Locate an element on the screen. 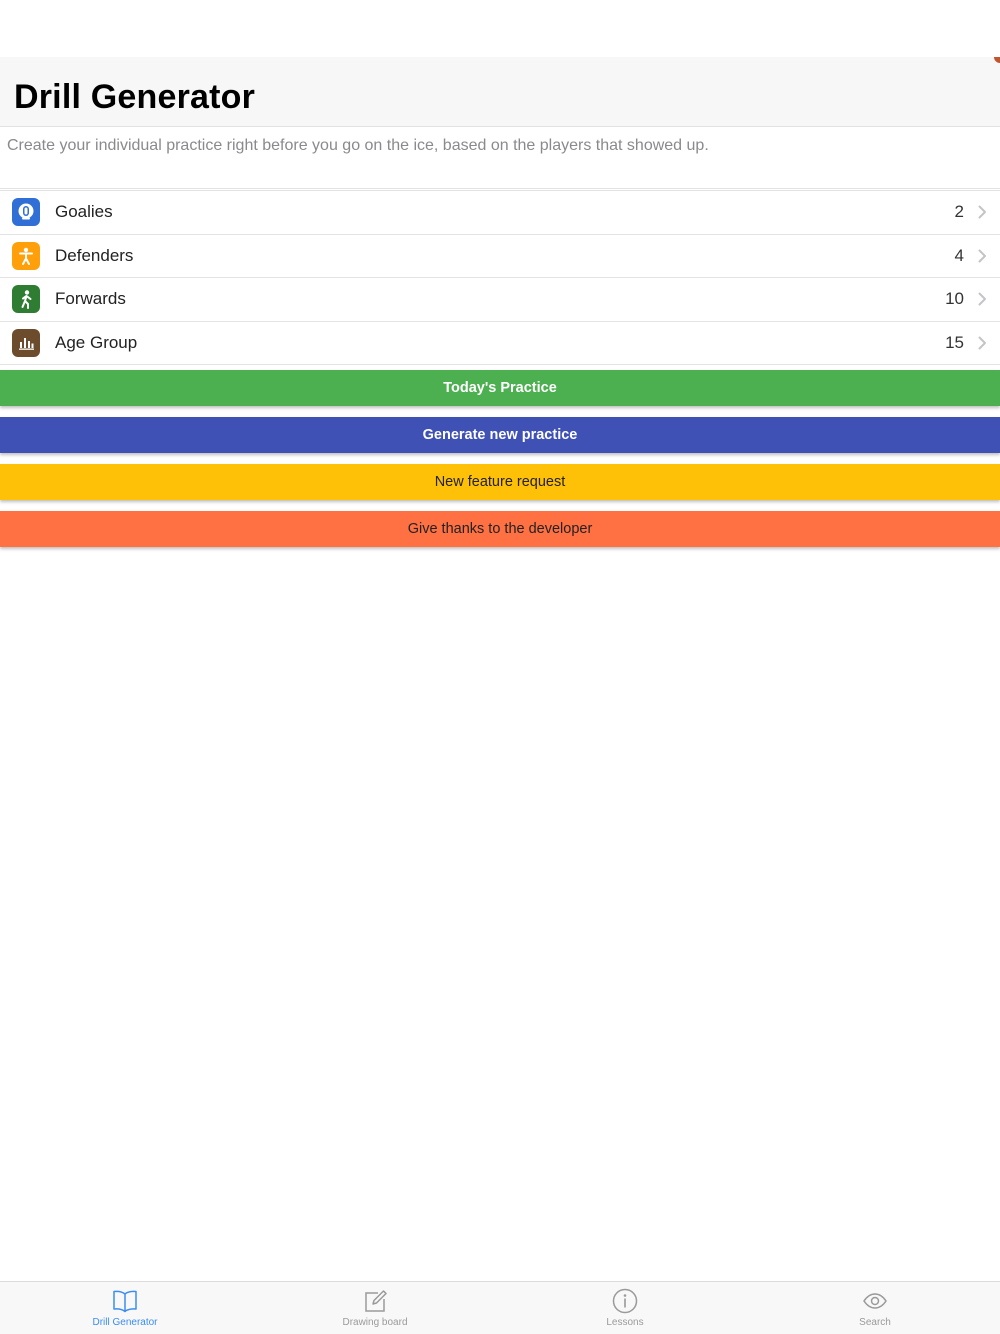  compose-icon is located at coordinates (375, 1301).